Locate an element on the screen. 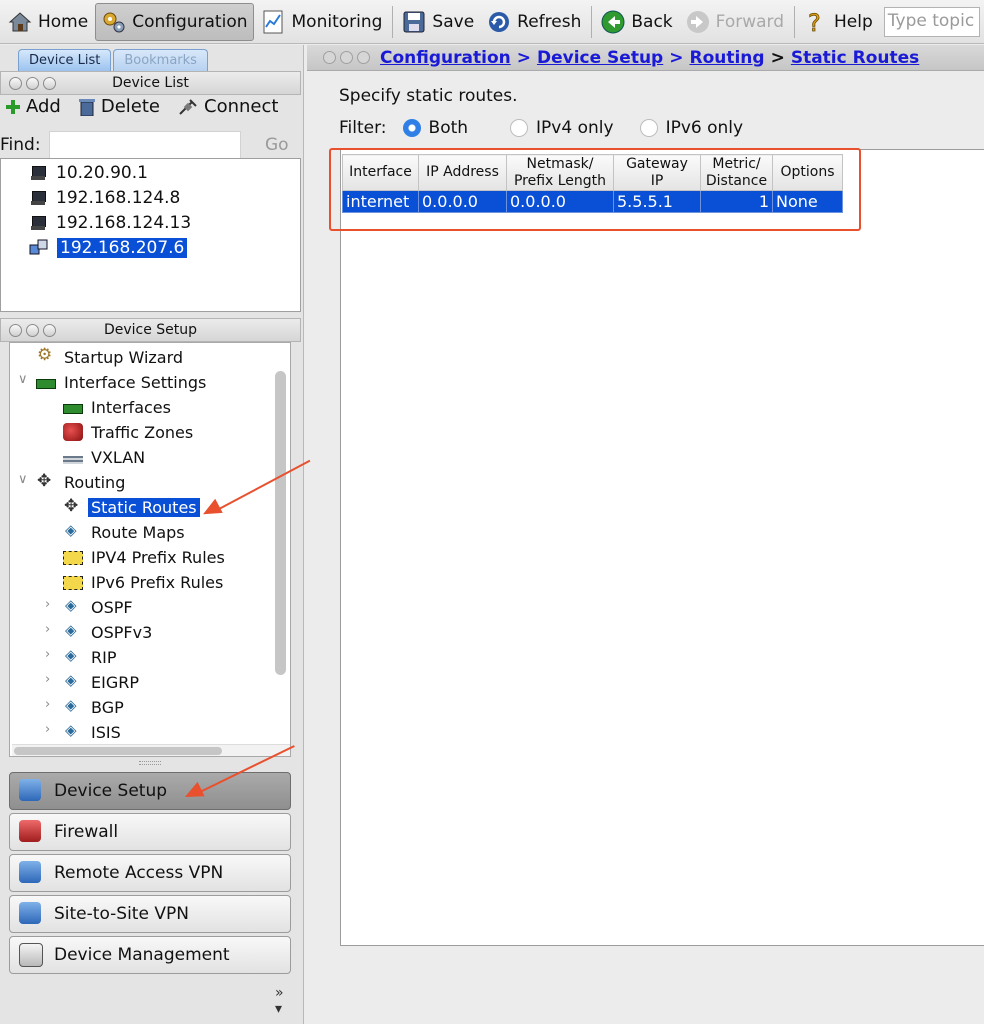 The width and height of the screenshot is (984, 1024). back-button: Back is located at coordinates (636, 22).